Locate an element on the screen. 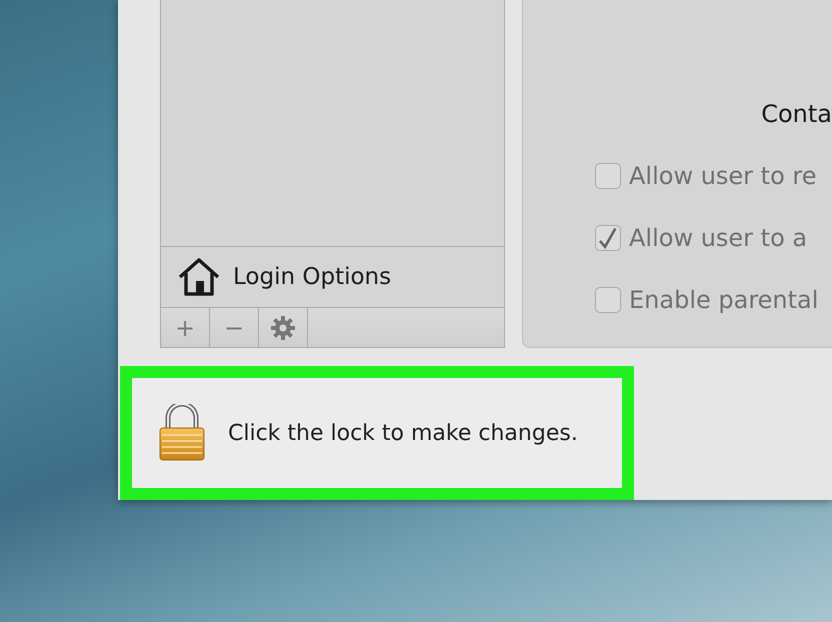  option-label: Allow user to re is located at coordinates (722, 176).